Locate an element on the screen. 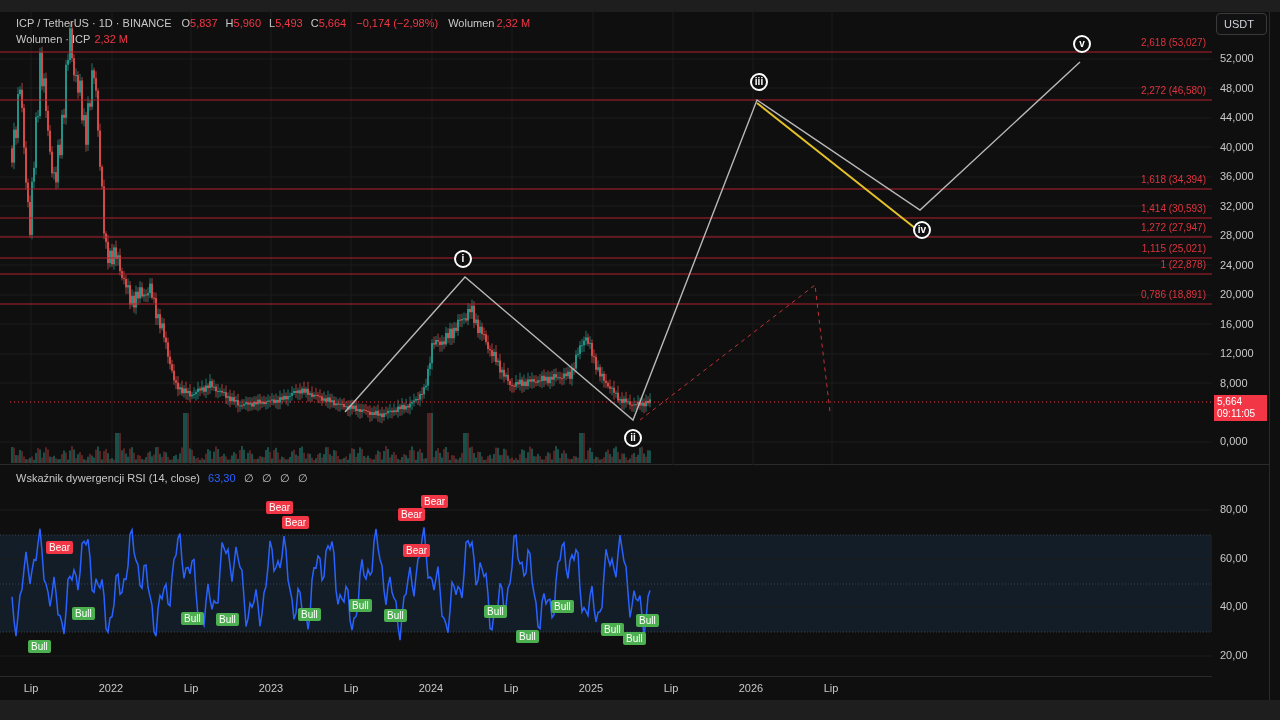 Image resolution: width=1280 pixels, height=720 pixels. price-axis-label: 28,000 is located at coordinates (1237, 235).